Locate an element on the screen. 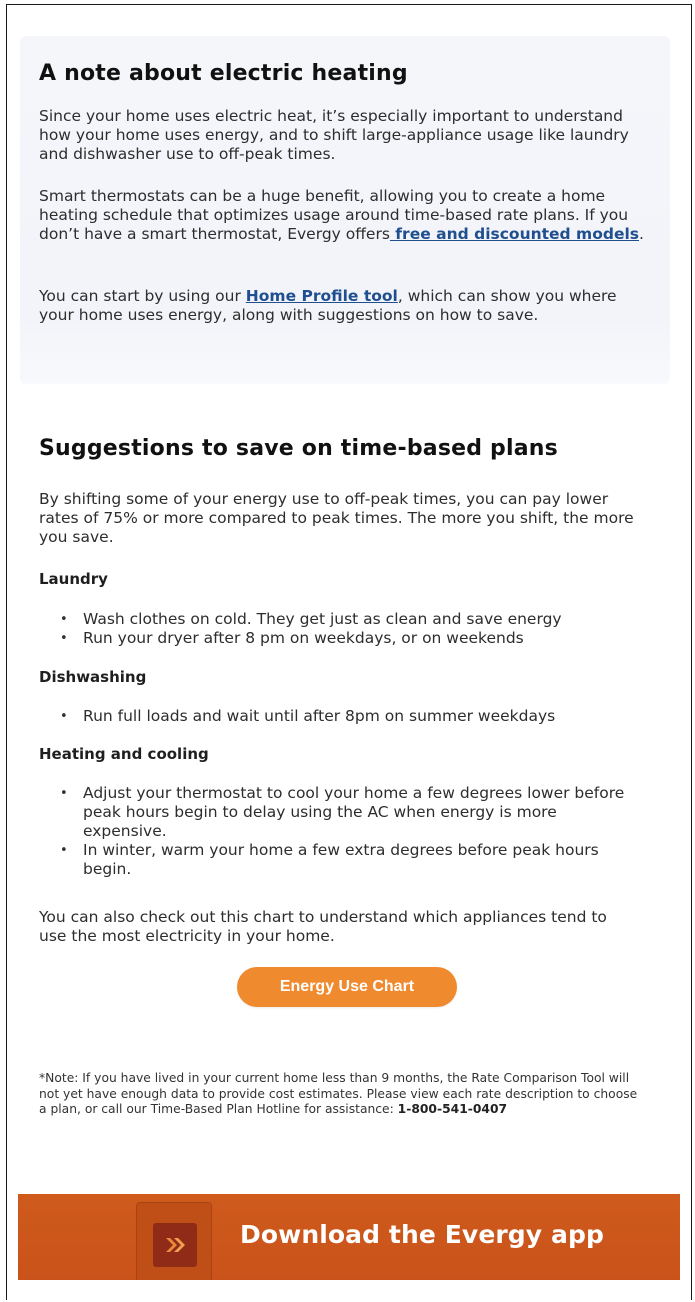 The height and width of the screenshot is (1302, 695). electric-heating-title: A note about electric heating is located at coordinates (223, 73).